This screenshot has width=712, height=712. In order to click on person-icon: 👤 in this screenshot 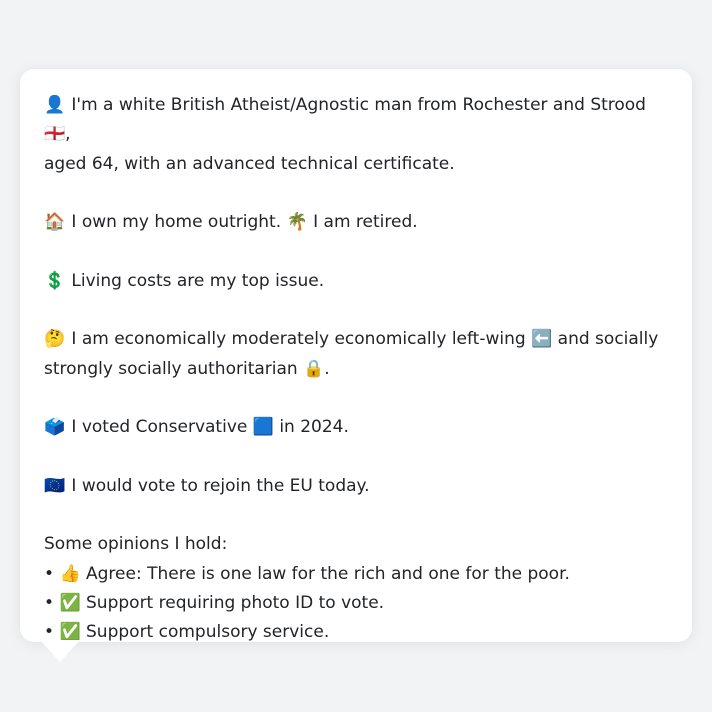, I will do `click(55, 105)`.